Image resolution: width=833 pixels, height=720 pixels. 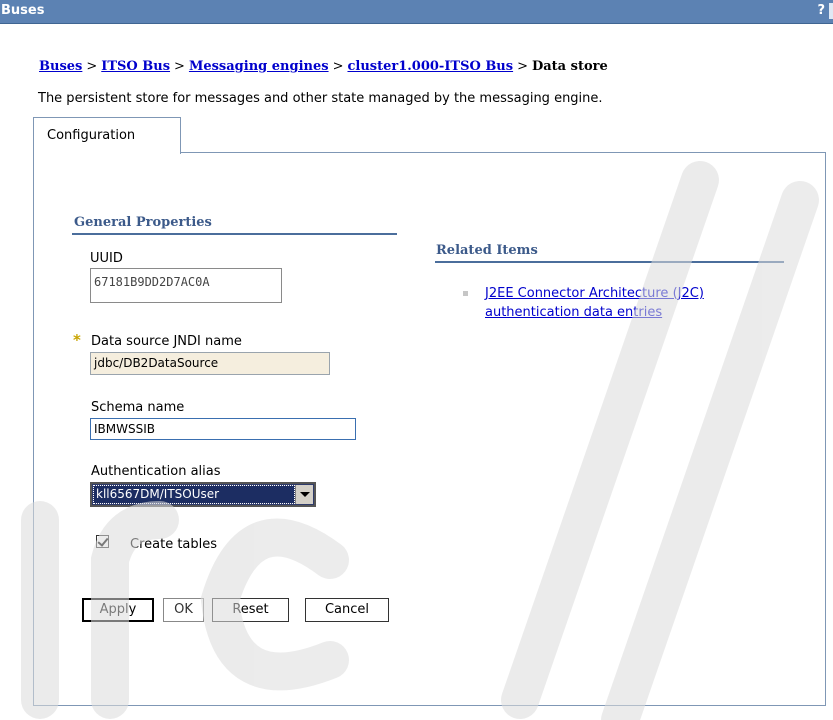 I want to click on general-properties-heading: General Properties, so click(x=143, y=222).